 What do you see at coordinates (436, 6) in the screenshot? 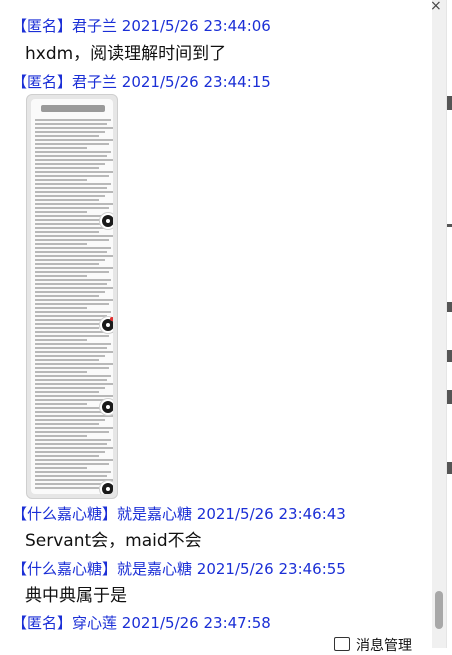
I see `close-icon: ×` at bounding box center [436, 6].